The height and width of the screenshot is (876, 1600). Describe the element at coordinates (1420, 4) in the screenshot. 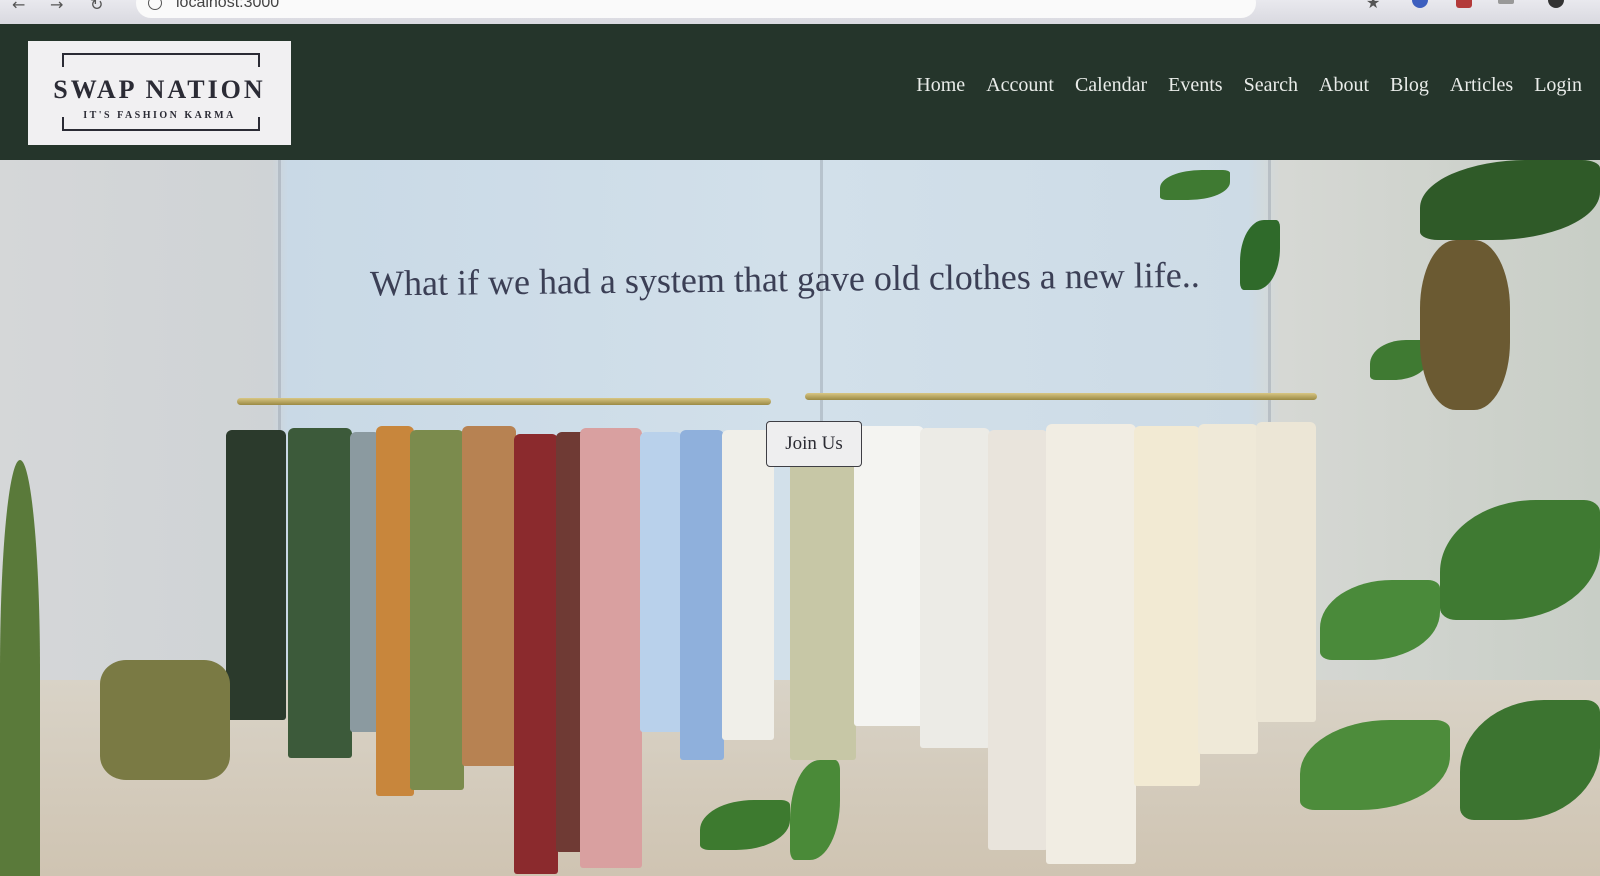

I see `extension-icon` at that location.